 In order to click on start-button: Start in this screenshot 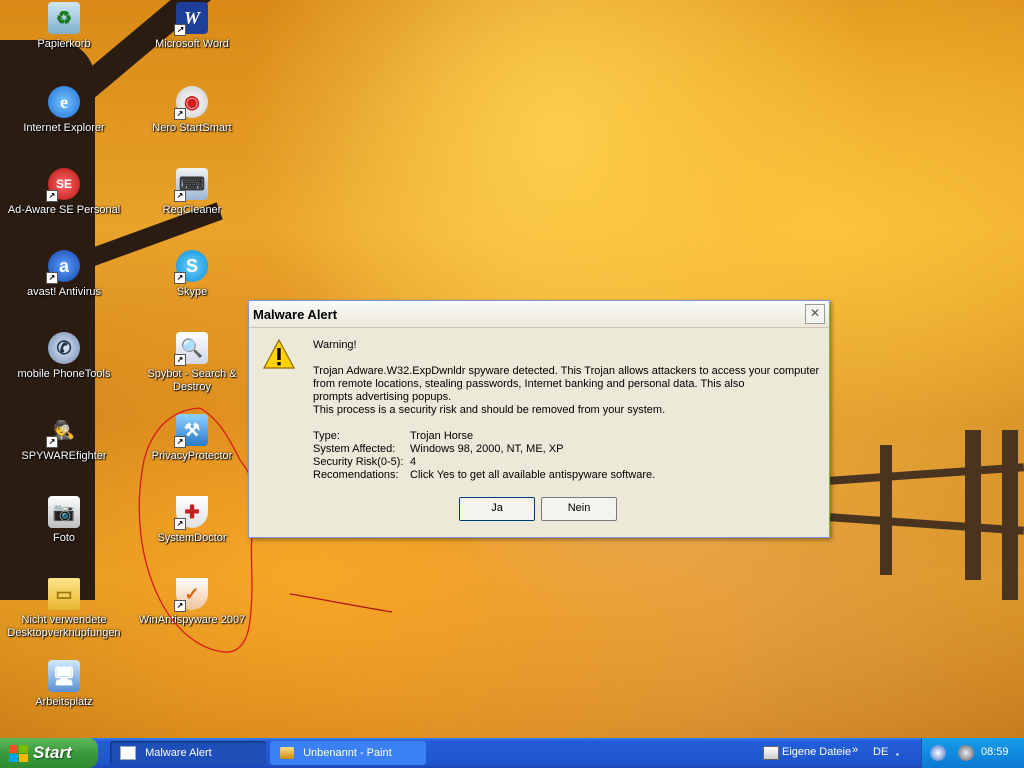, I will do `click(49, 753)`.